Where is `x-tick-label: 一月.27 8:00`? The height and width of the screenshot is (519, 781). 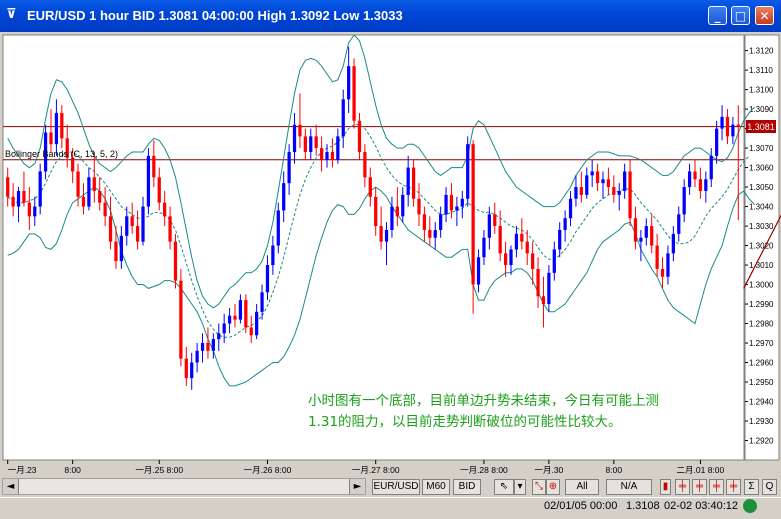
x-tick-label: 一月.27 8:00 is located at coordinates (376, 470).